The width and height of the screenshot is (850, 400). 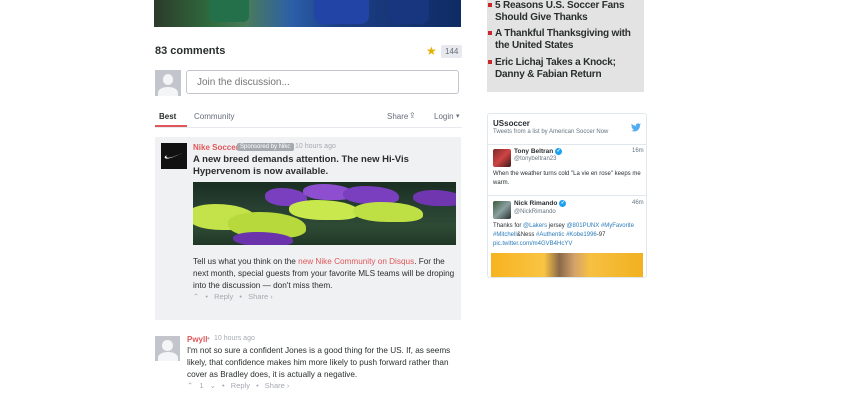 What do you see at coordinates (582, 226) in the screenshot?
I see `mention-link: @801PUNX` at bounding box center [582, 226].